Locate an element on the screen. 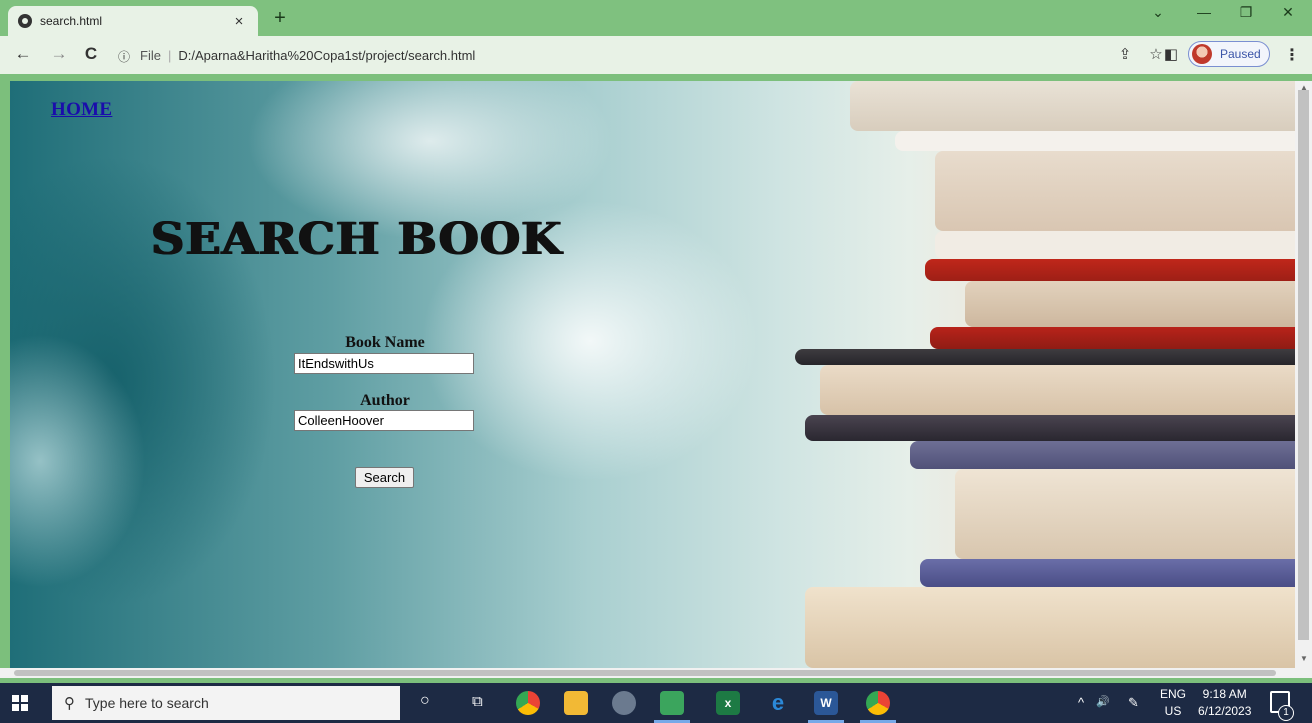 The width and height of the screenshot is (1312, 723). vertical-scroll-thumb is located at coordinates (1303, 365).